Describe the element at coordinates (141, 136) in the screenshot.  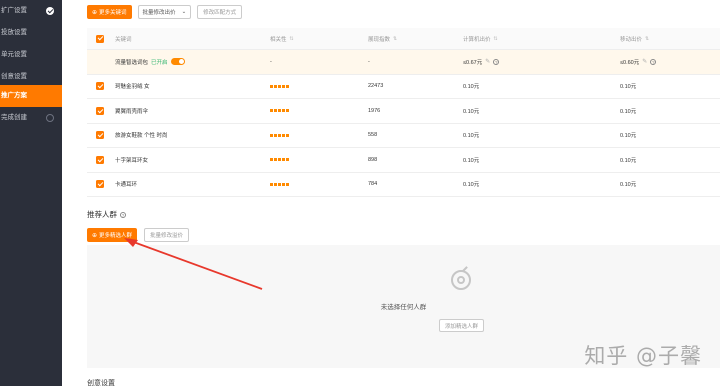
I see `keyword-text: 旅游女鞋款 个性 时尚` at that location.